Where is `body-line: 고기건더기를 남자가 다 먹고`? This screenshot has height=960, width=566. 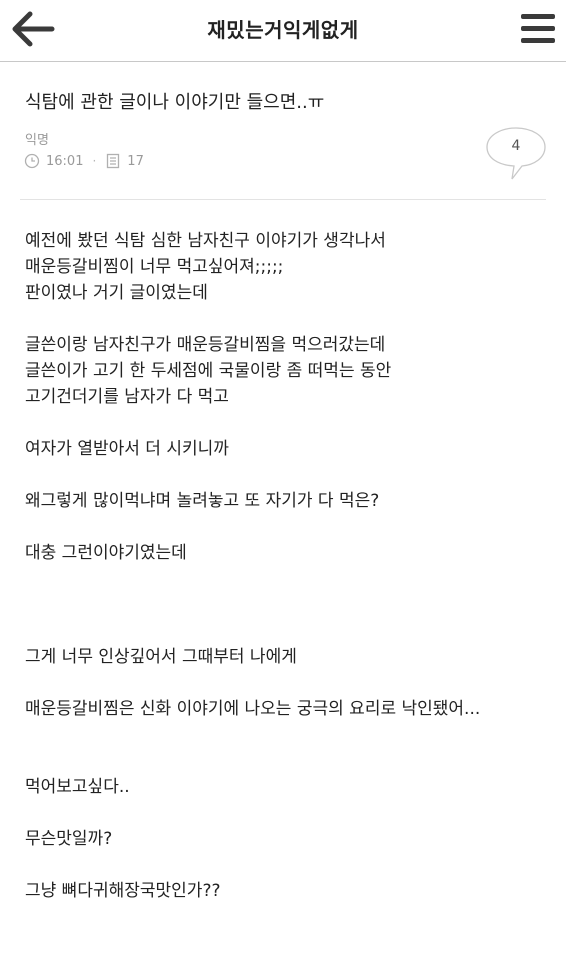
body-line: 고기건더기를 남자가 다 먹고 is located at coordinates (127, 397).